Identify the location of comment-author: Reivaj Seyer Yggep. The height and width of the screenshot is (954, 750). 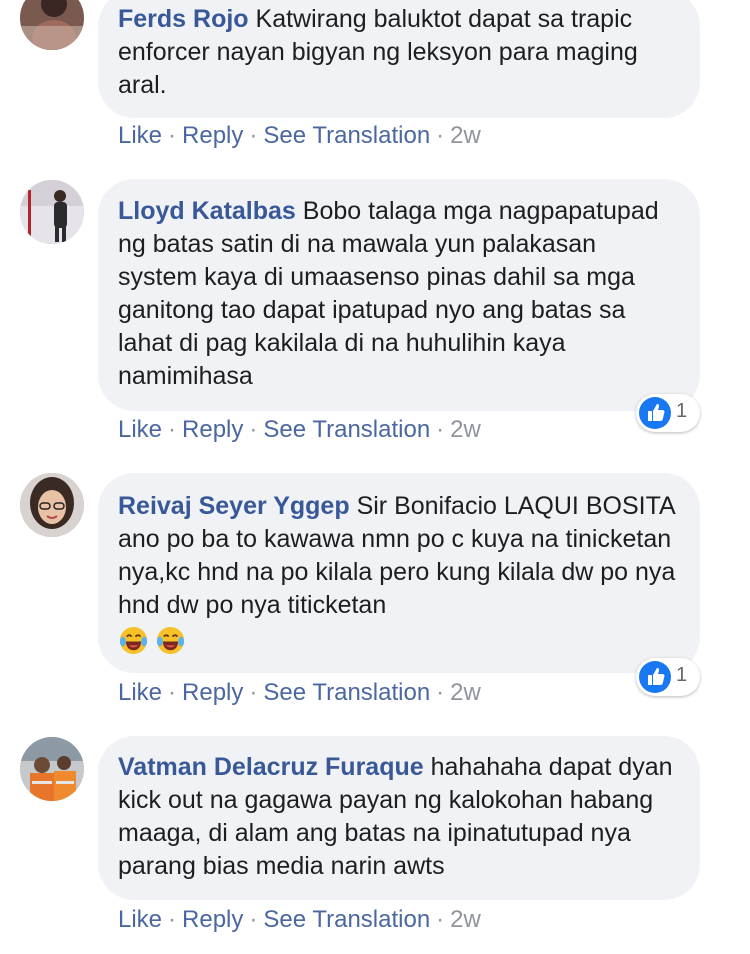
(234, 506).